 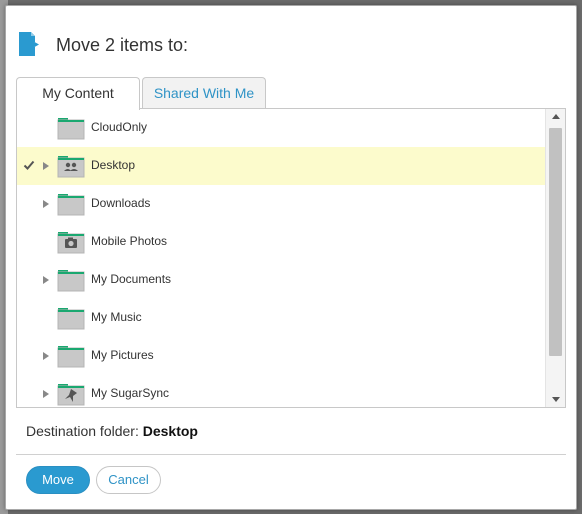 What do you see at coordinates (291, 41) in the screenshot?
I see `dialog-header: Move 2 items to:` at bounding box center [291, 41].